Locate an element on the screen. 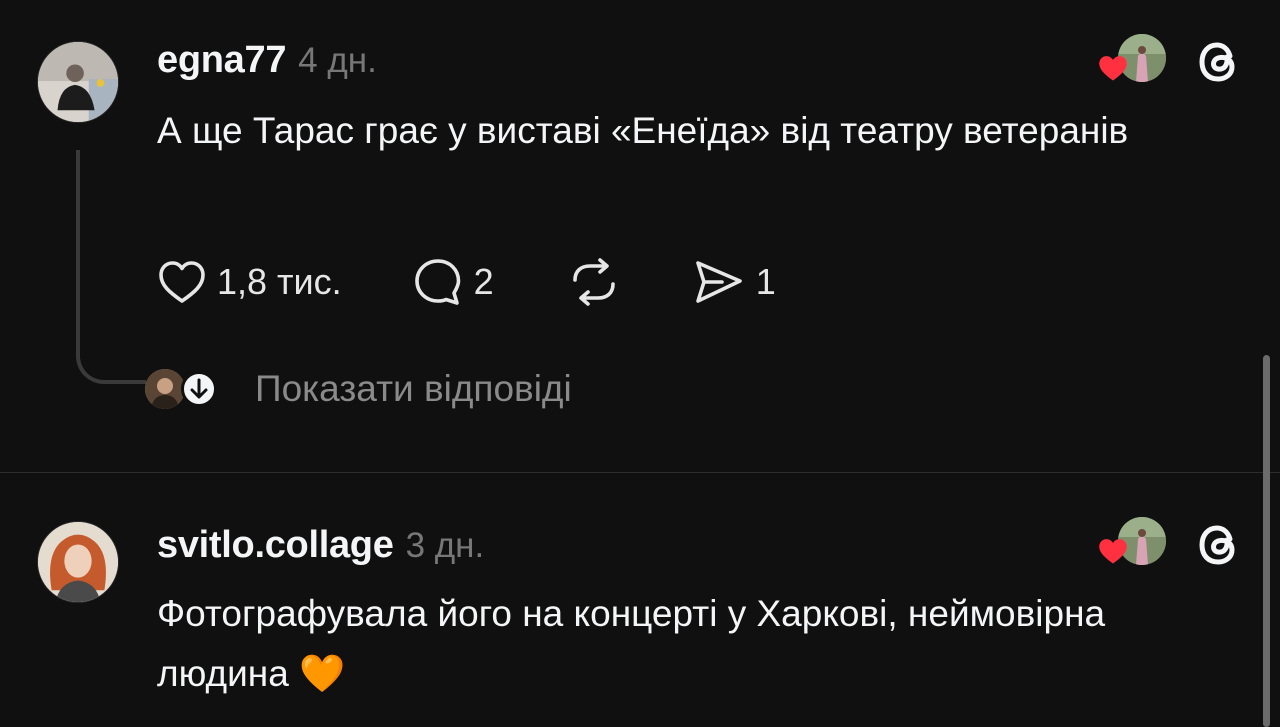 This screenshot has height=727, width=1280. thread-line is located at coordinates (111, 267).